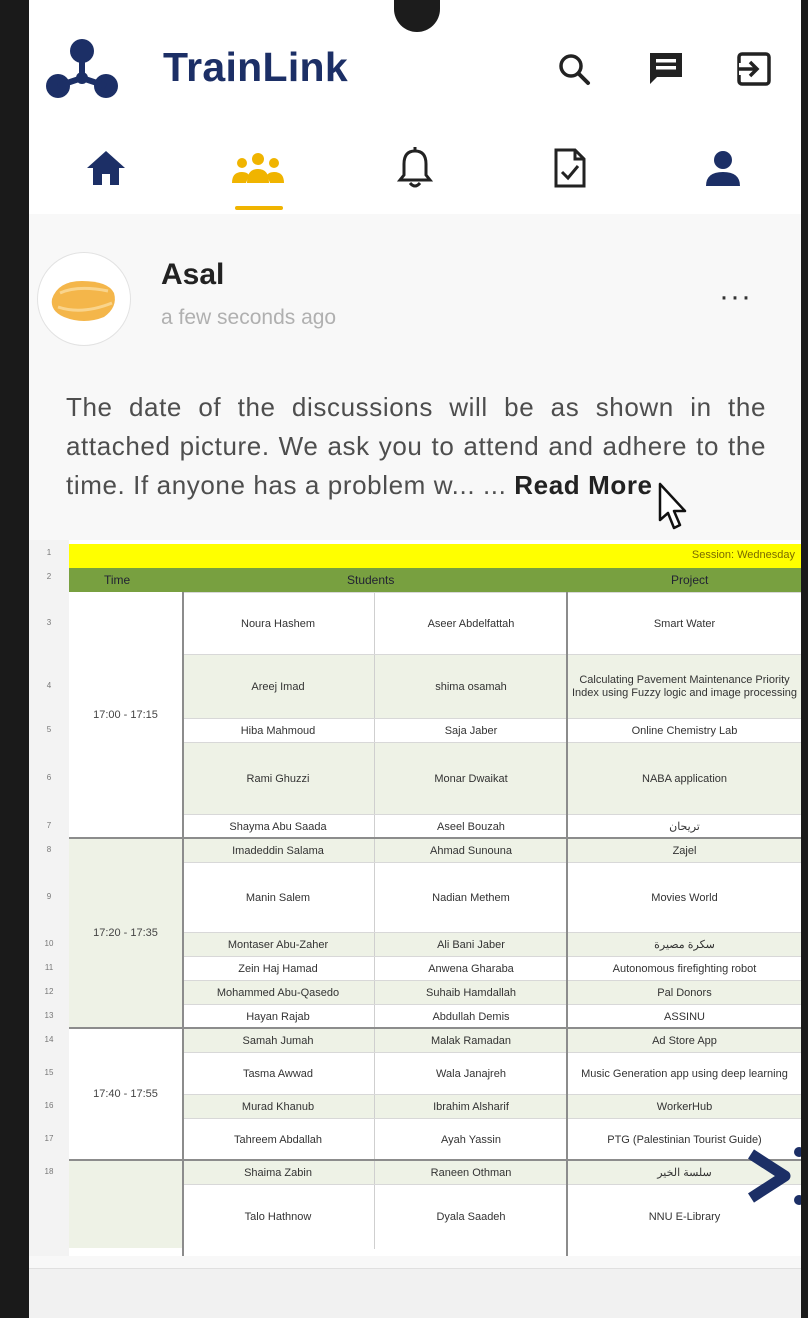  What do you see at coordinates (470, 851) in the screenshot?
I see `student-cell: Ahmad Sunouna` at bounding box center [470, 851].